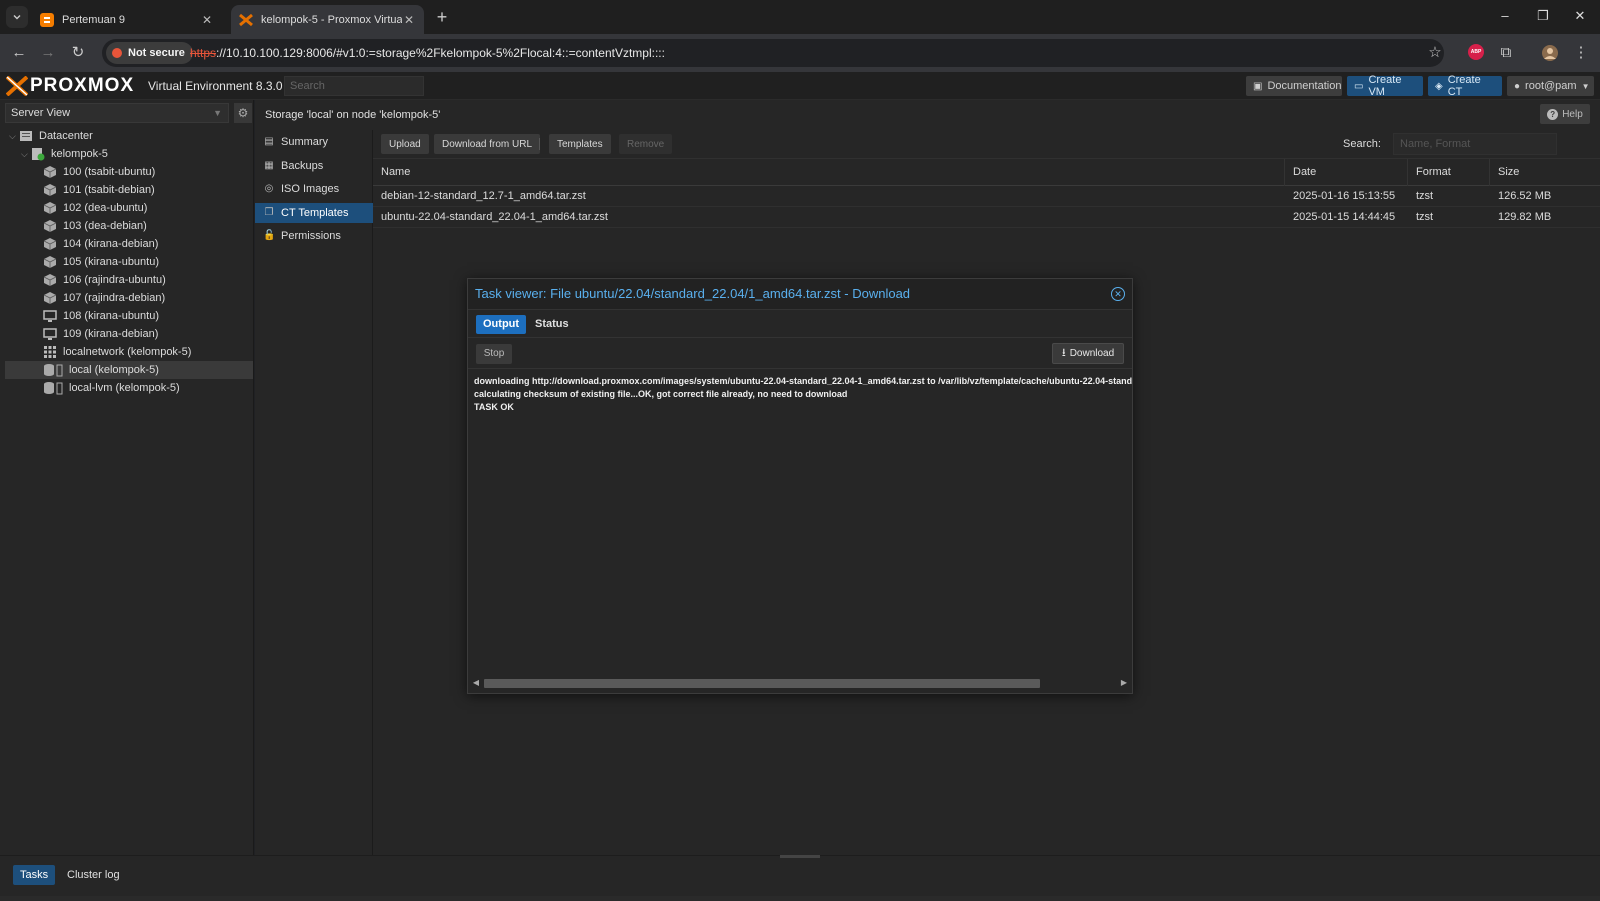 Image resolution: width=1600 pixels, height=901 pixels. What do you see at coordinates (78, 53) in the screenshot?
I see `reload-icon: ↻` at bounding box center [78, 53].